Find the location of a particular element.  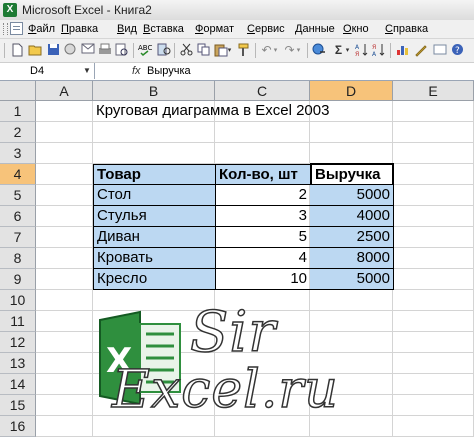

permission-icon is located at coordinates (70, 50).